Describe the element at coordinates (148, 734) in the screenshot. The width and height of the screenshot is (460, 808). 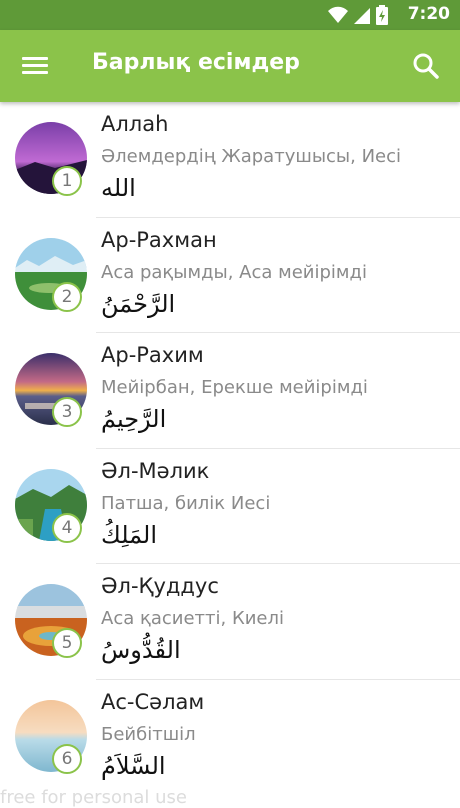
I see `name-meaning: Бейбітшіл` at that location.